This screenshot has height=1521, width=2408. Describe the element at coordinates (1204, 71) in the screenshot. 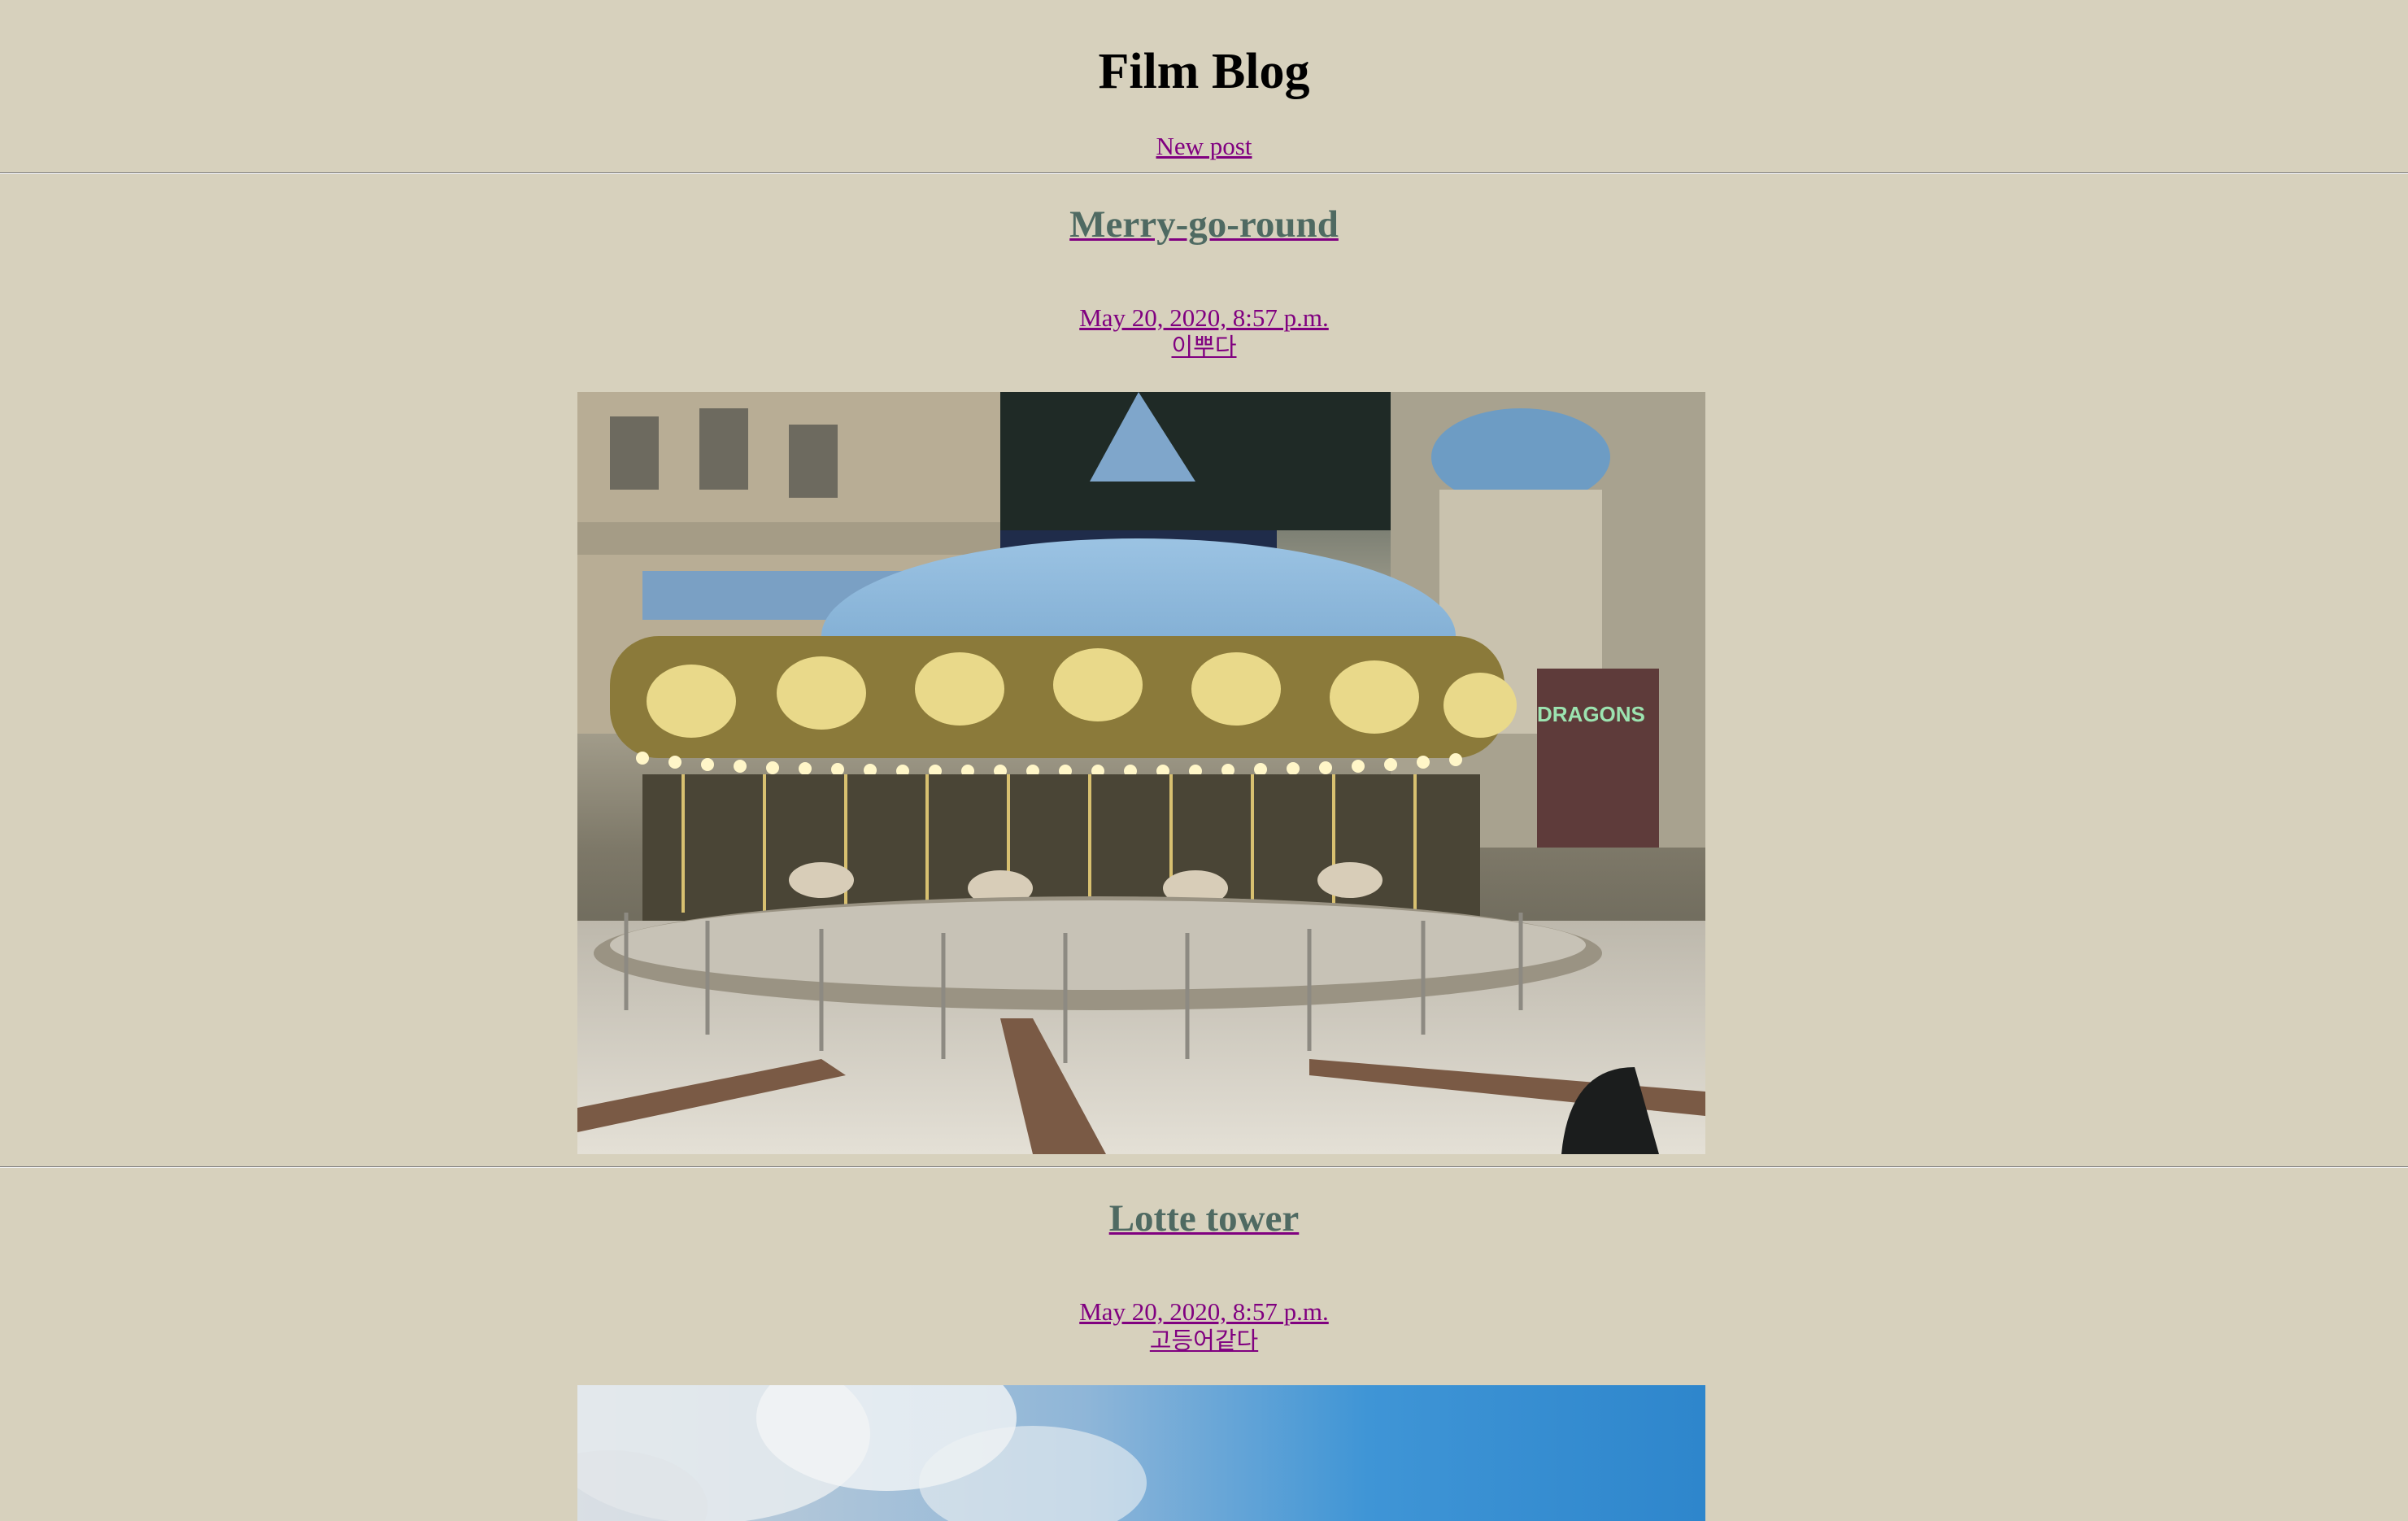

I see `site-title: Film Blog` at that location.